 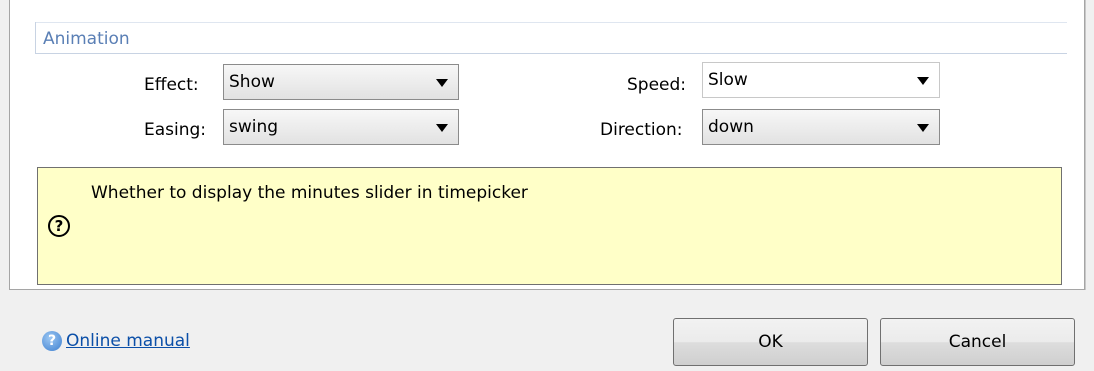 What do you see at coordinates (551, 22) in the screenshot?
I see `group-border-top` at bounding box center [551, 22].